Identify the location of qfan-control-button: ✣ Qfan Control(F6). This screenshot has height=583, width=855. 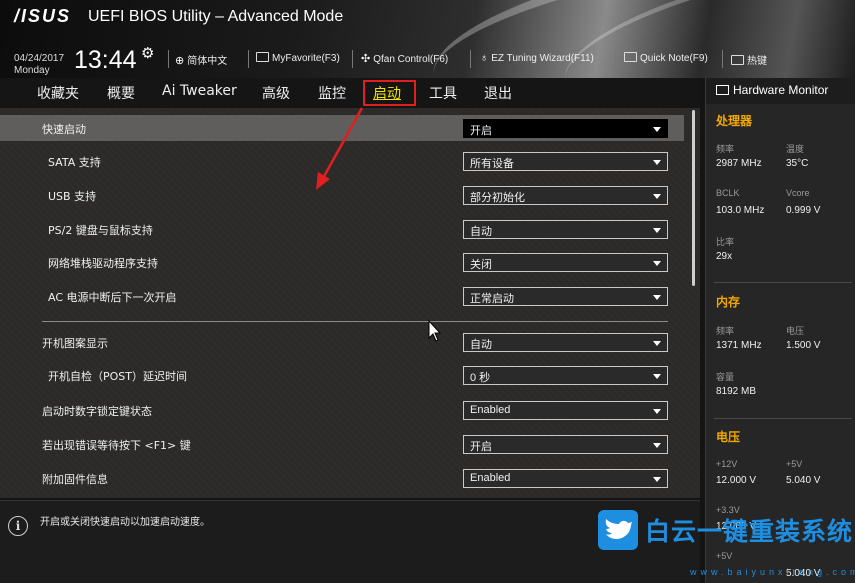
(404, 58).